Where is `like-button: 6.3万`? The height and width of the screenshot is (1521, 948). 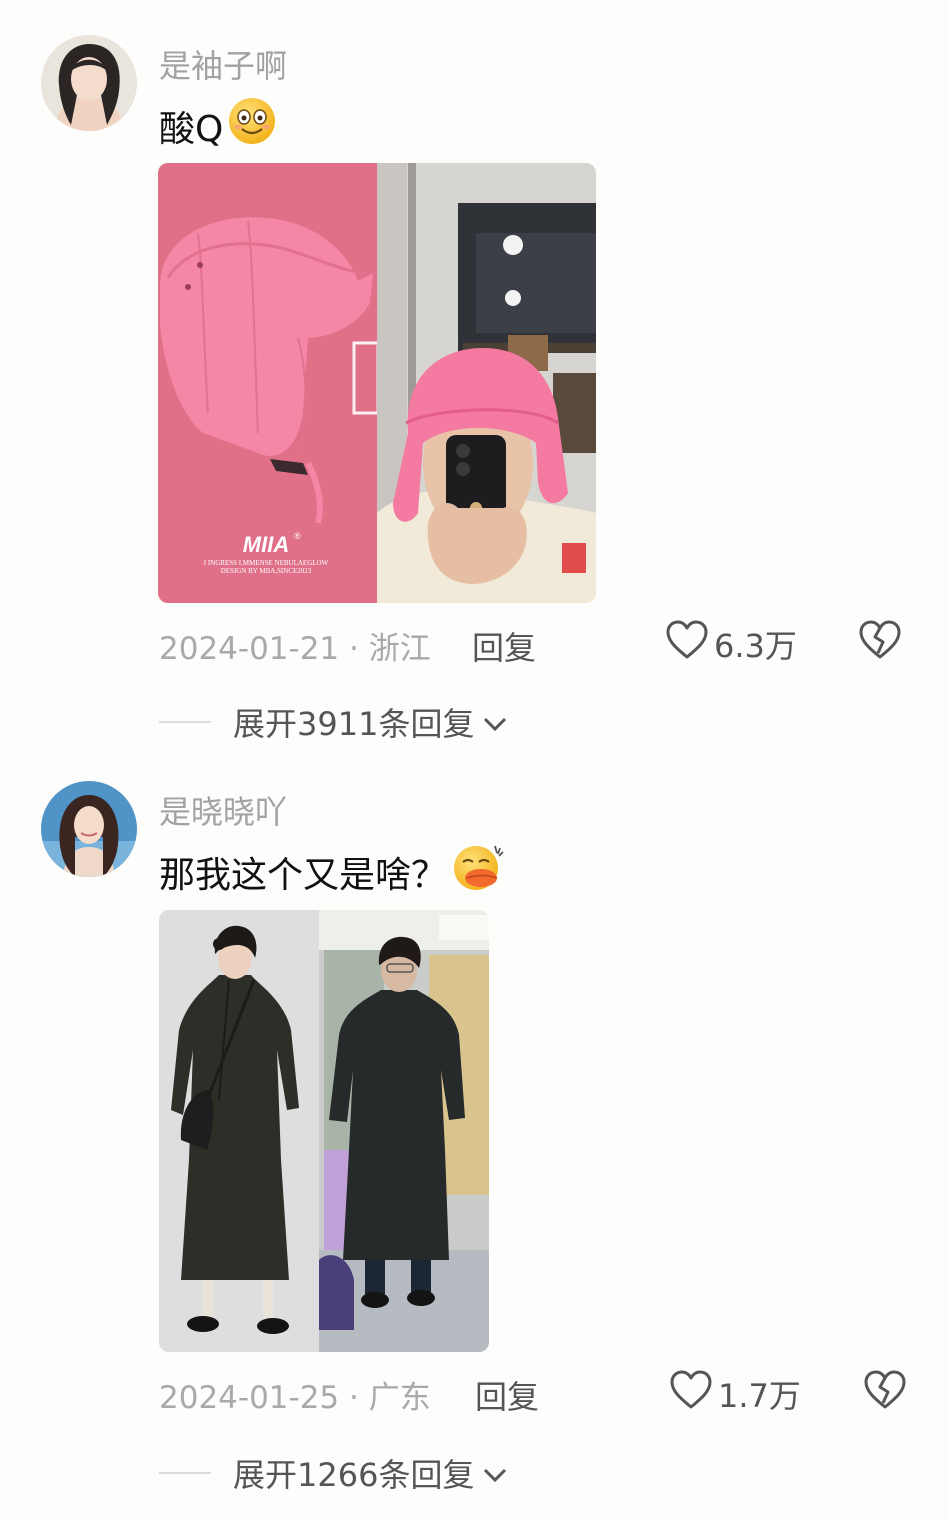
like-button: 6.3万 is located at coordinates (731, 644).